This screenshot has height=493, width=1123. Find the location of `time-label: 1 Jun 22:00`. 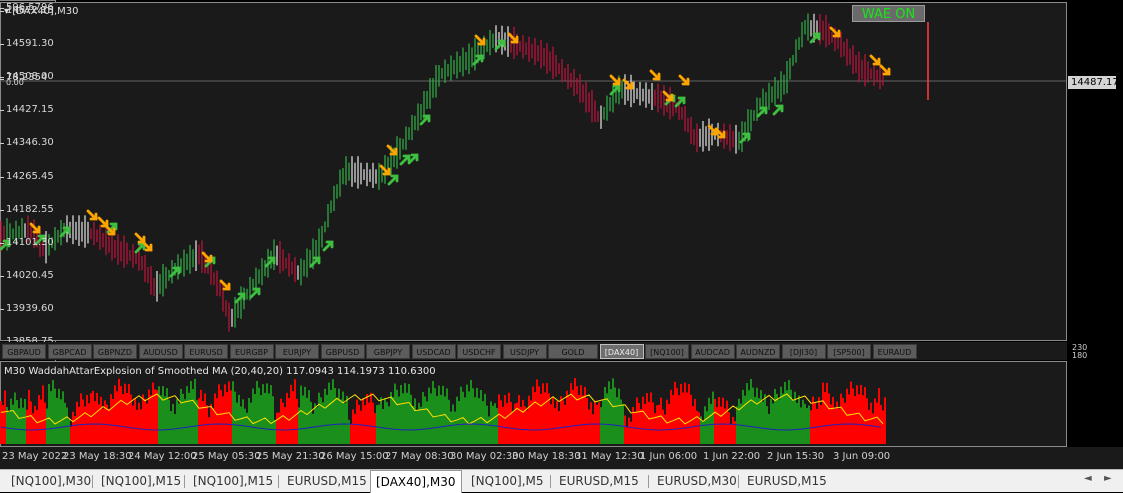

time-label: 1 Jun 22:00 is located at coordinates (732, 456).